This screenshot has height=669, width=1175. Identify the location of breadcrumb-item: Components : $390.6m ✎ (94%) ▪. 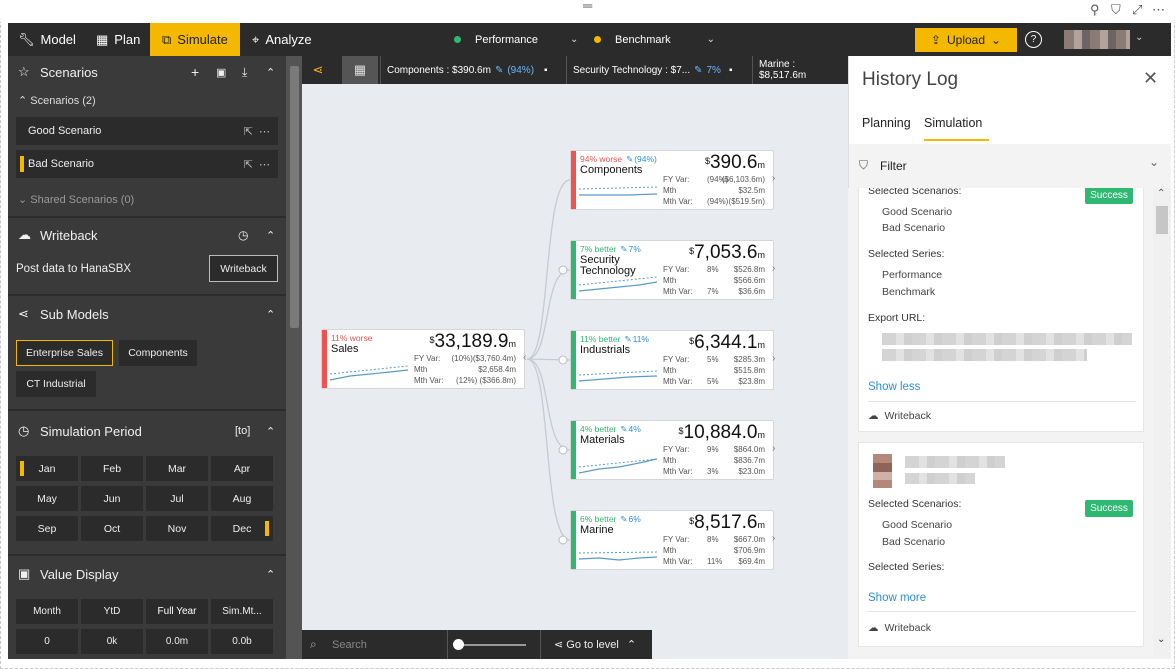
(467, 70).